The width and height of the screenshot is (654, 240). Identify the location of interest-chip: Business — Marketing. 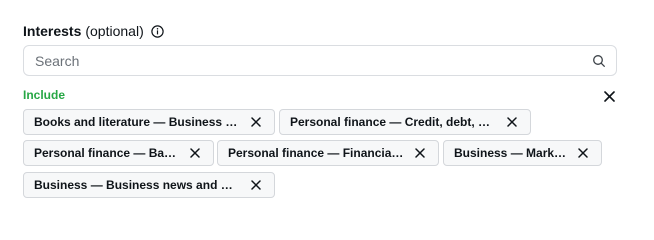
(522, 153).